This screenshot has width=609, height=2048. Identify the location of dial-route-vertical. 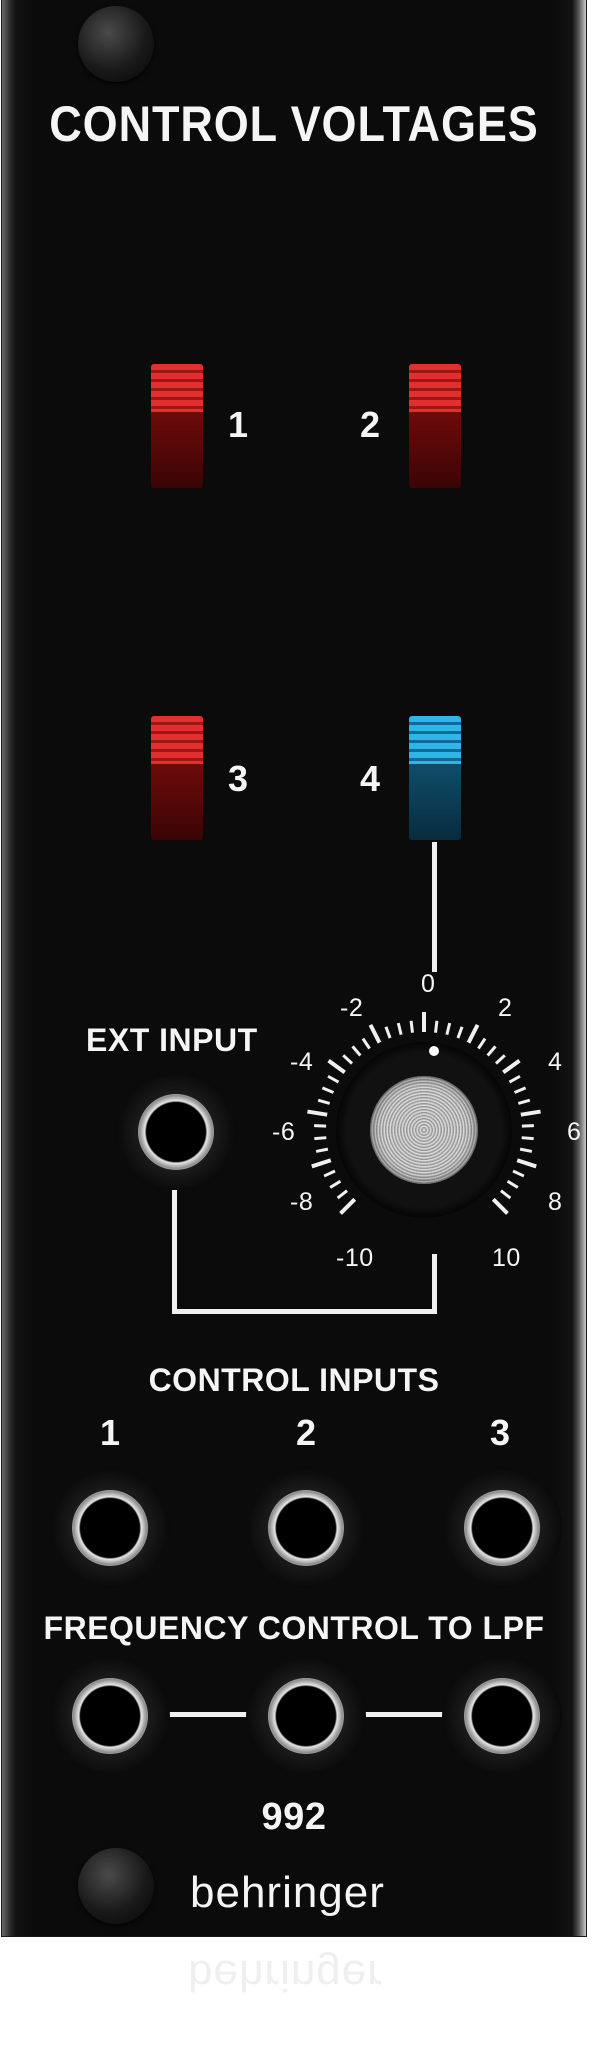
(434, 1284).